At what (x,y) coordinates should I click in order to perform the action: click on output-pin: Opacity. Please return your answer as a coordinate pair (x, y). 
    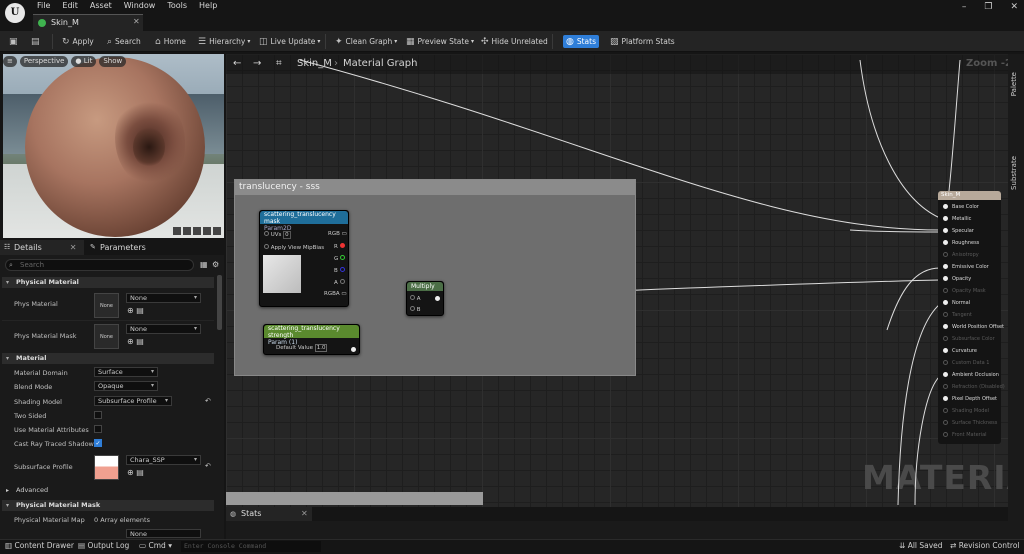
    Looking at the image, I should click on (957, 279).